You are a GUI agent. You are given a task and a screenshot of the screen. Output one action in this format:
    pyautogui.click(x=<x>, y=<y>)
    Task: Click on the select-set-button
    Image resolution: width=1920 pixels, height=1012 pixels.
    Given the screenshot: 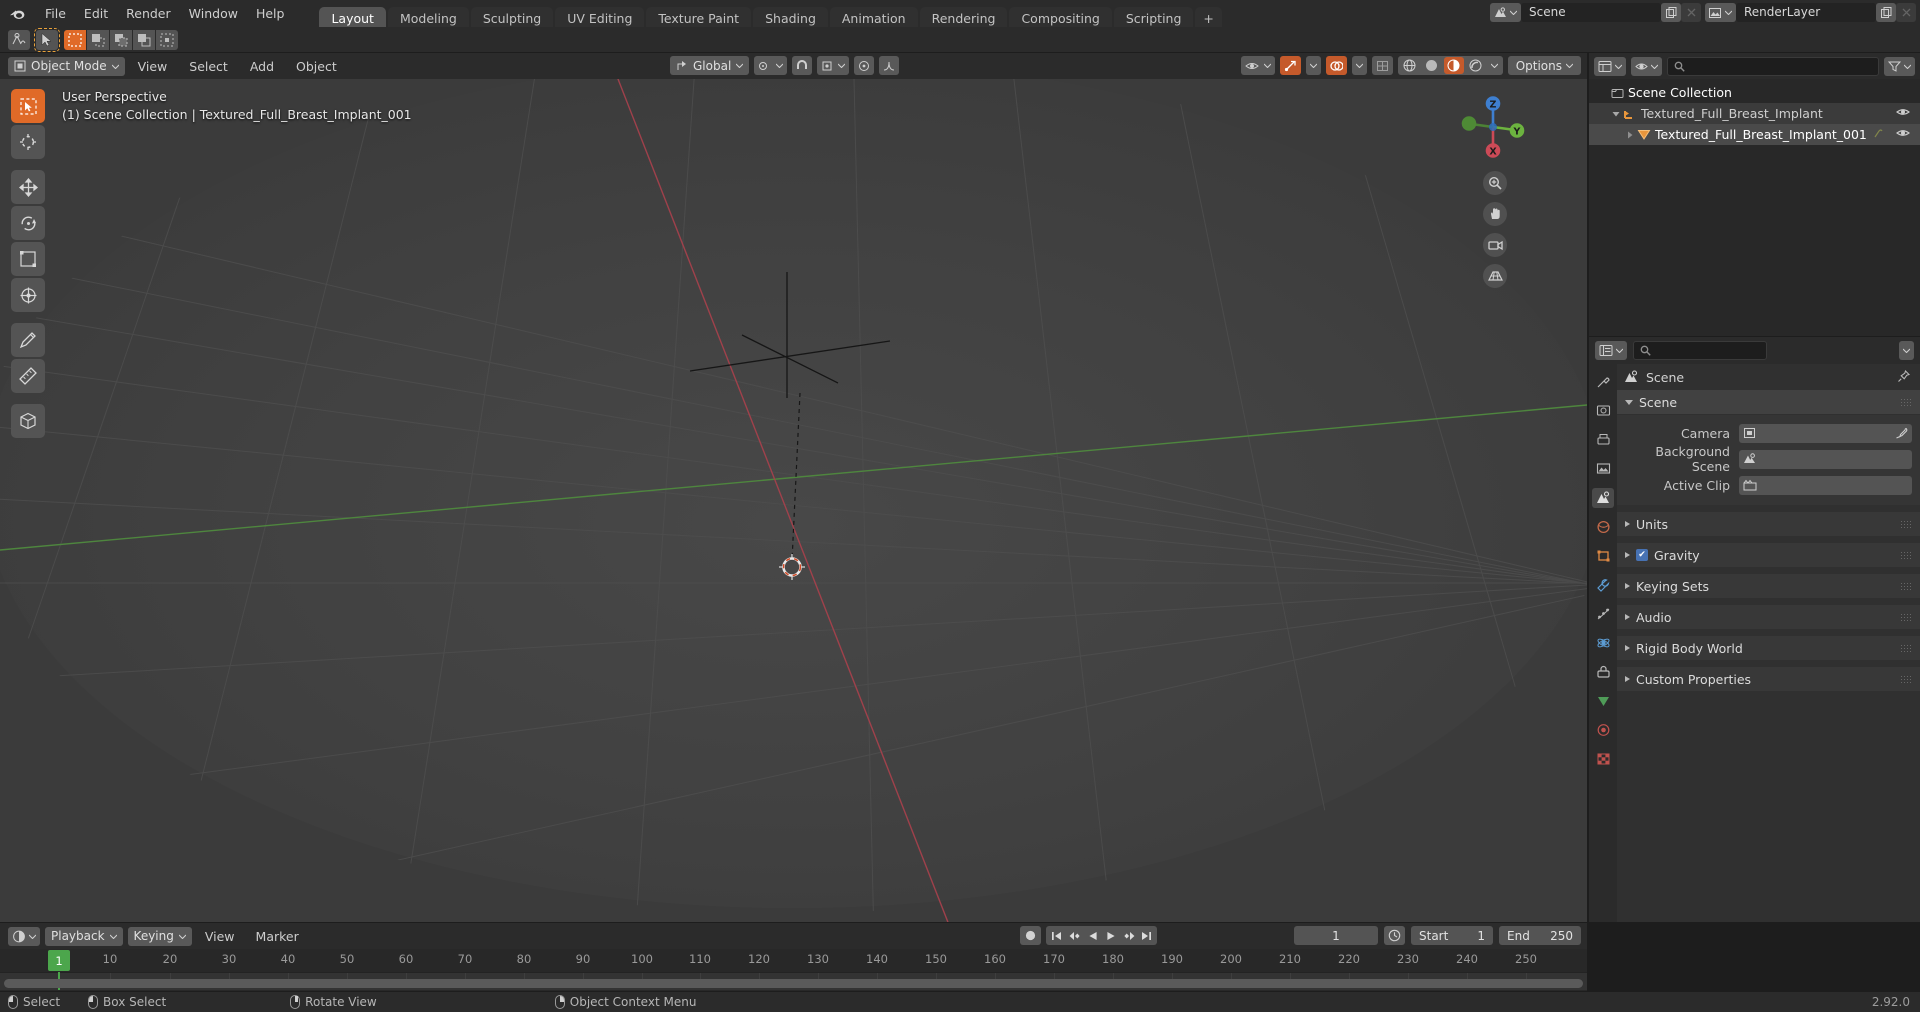 What is the action you would take?
    pyautogui.click(x=75, y=39)
    